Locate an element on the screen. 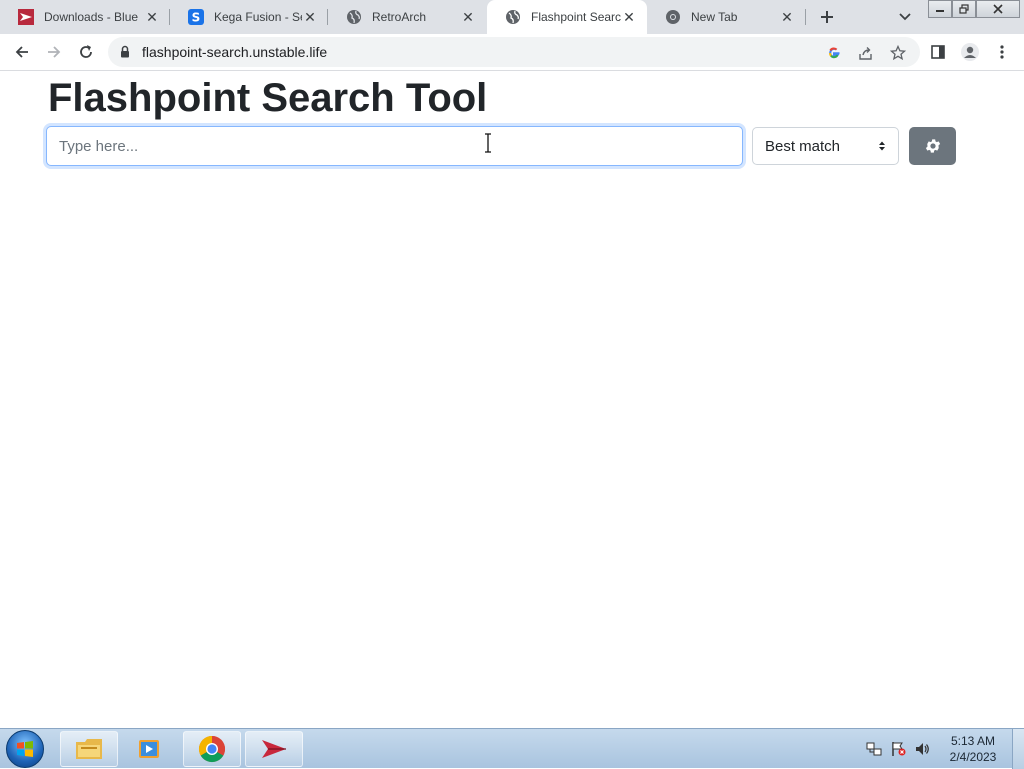  blue-arrow-icon is located at coordinates (26, 17).